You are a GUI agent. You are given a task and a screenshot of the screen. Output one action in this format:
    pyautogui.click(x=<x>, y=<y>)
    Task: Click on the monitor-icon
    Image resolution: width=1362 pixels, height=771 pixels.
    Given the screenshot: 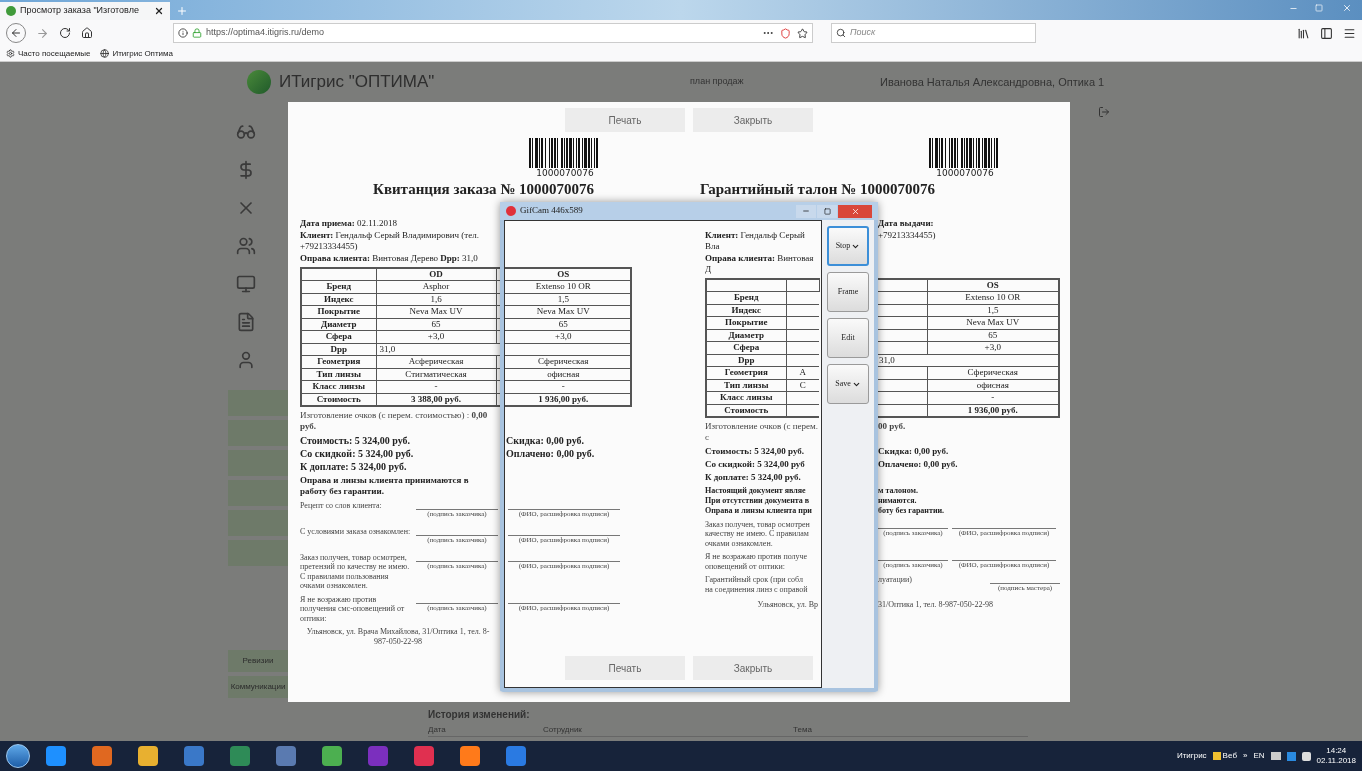 What is the action you would take?
    pyautogui.click(x=246, y=284)
    